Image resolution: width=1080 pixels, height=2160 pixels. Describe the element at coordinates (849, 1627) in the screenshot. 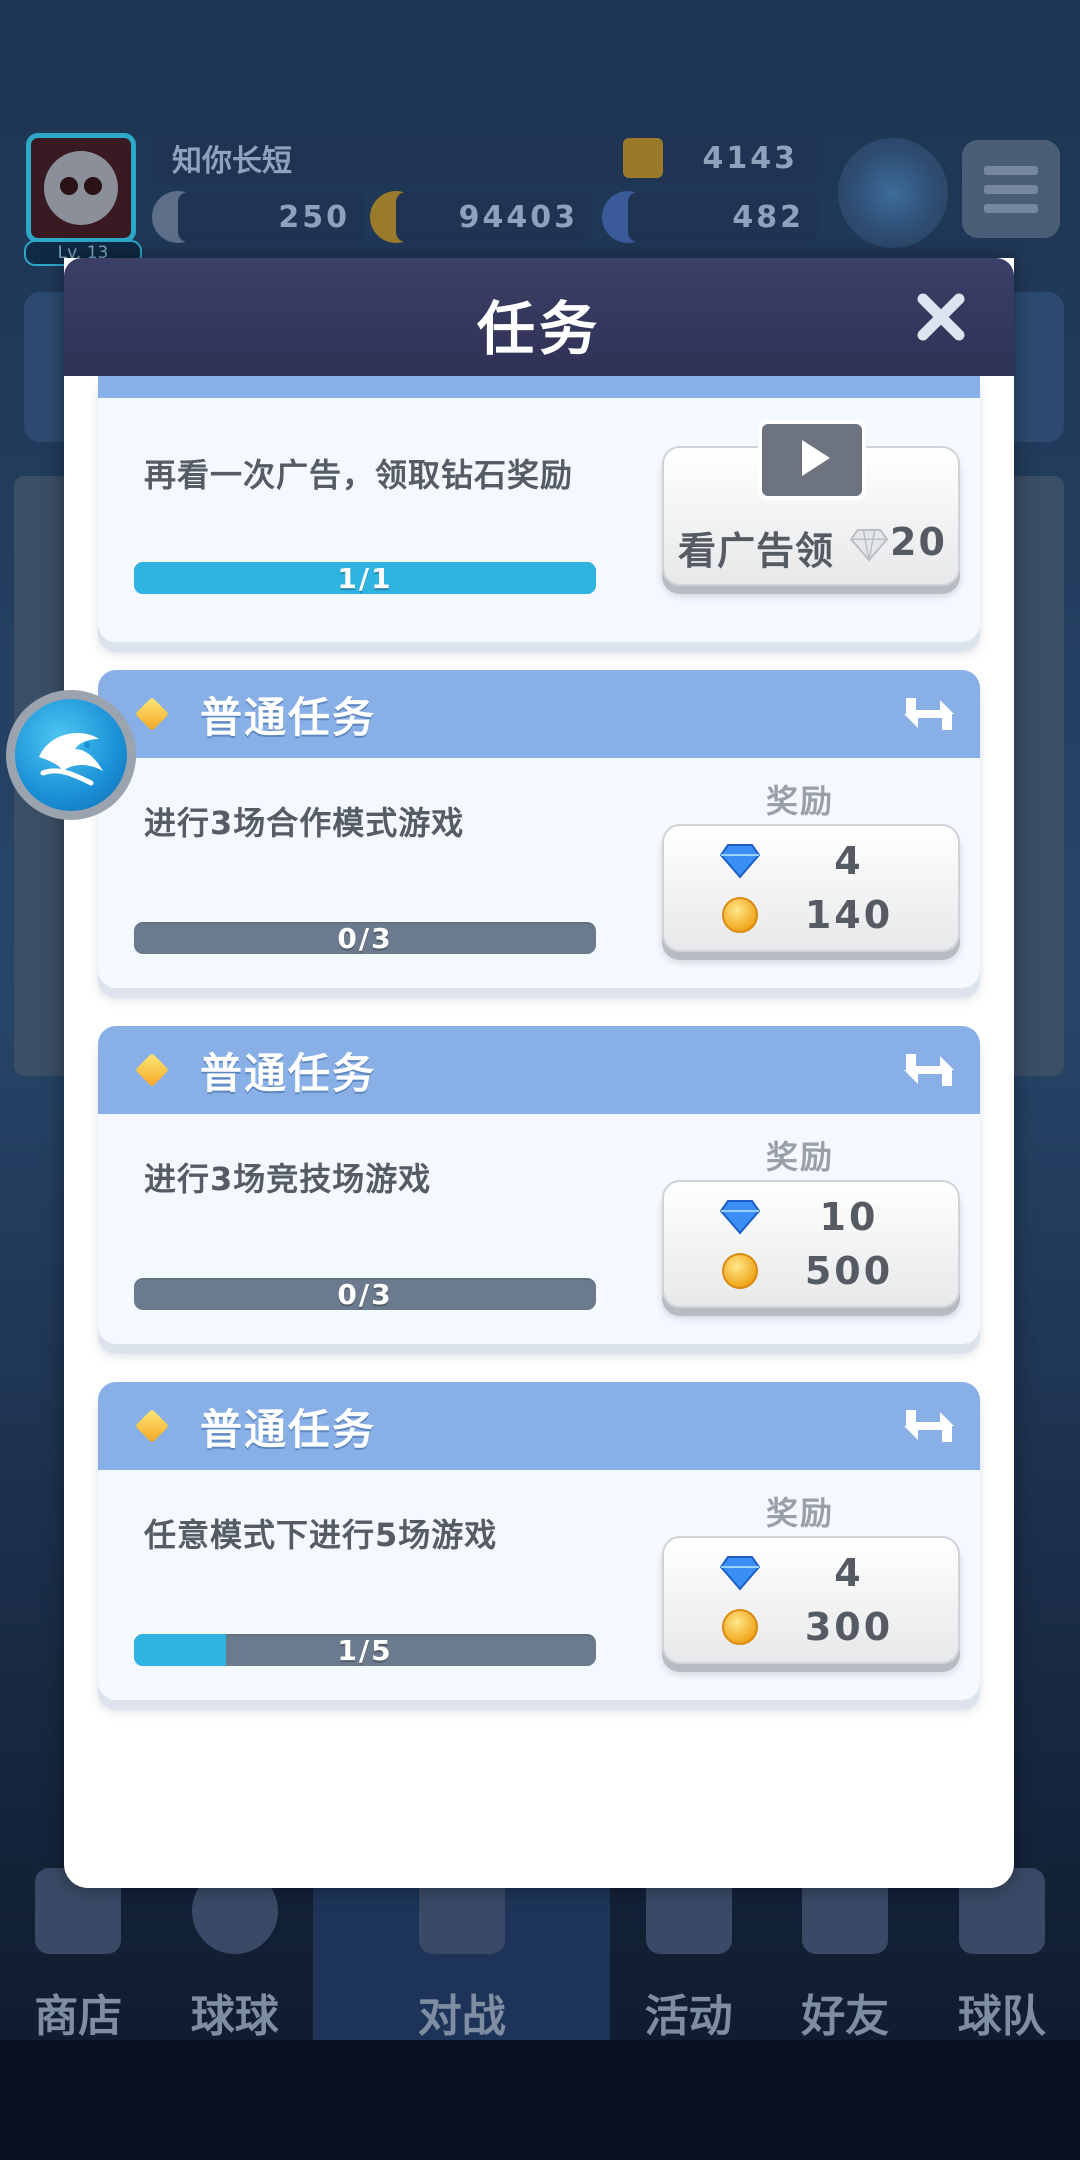

I see `reward-coins: 300` at that location.